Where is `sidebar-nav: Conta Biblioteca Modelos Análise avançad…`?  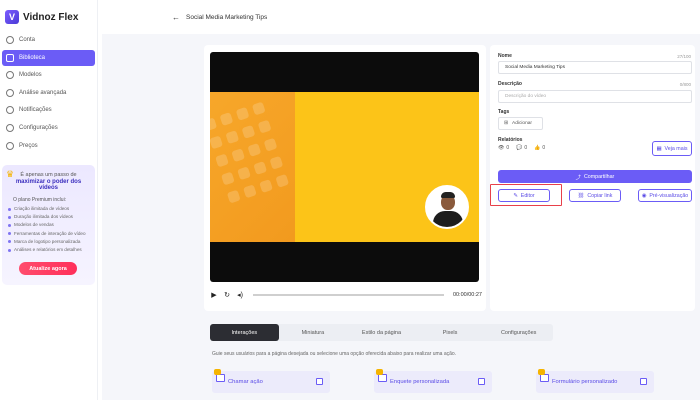
sidebar-nav: Conta Biblioteca Modelos Análise avançad… is located at coordinates (48, 93).